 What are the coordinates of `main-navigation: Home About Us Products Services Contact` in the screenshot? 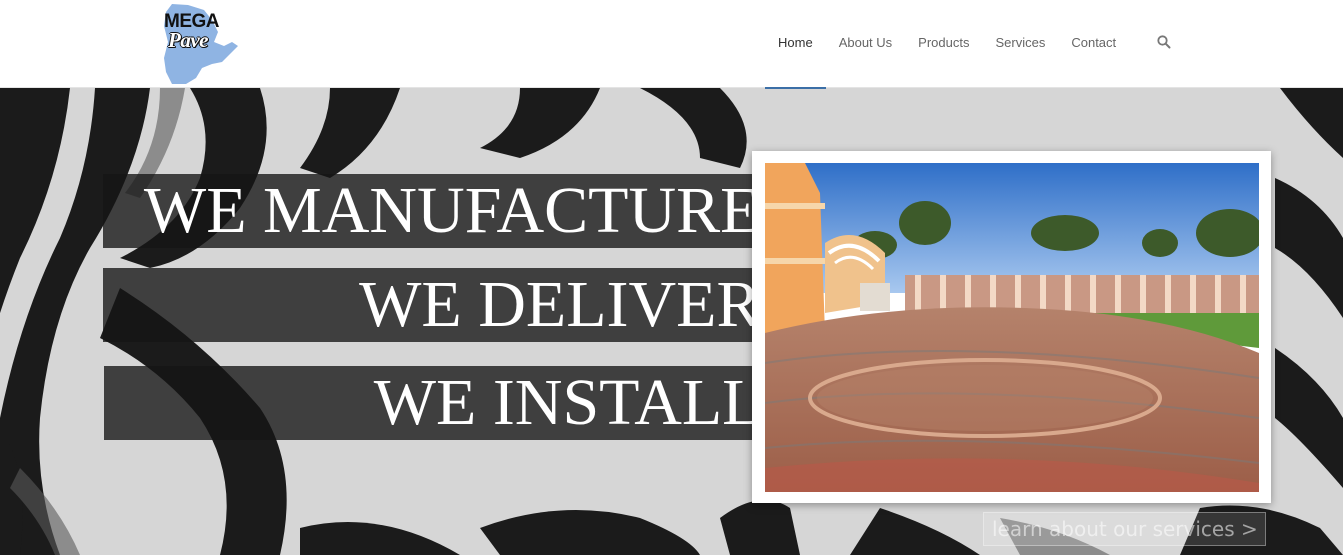 It's located at (947, 44).